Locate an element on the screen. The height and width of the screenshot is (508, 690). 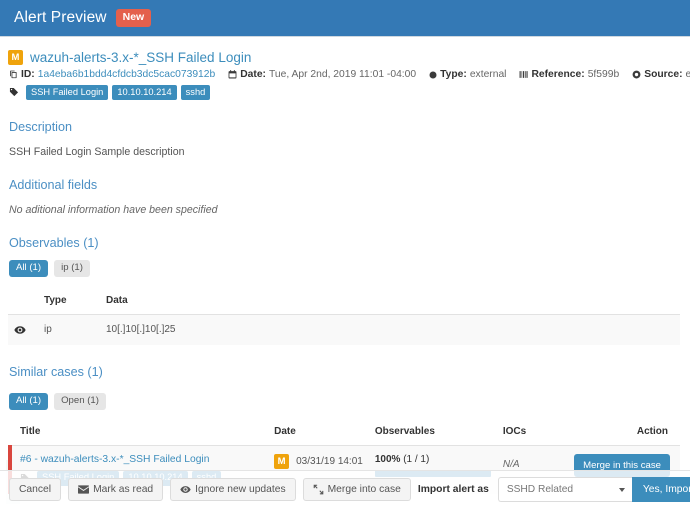
meta-reference-label: Reference: is located at coordinates (558, 74).